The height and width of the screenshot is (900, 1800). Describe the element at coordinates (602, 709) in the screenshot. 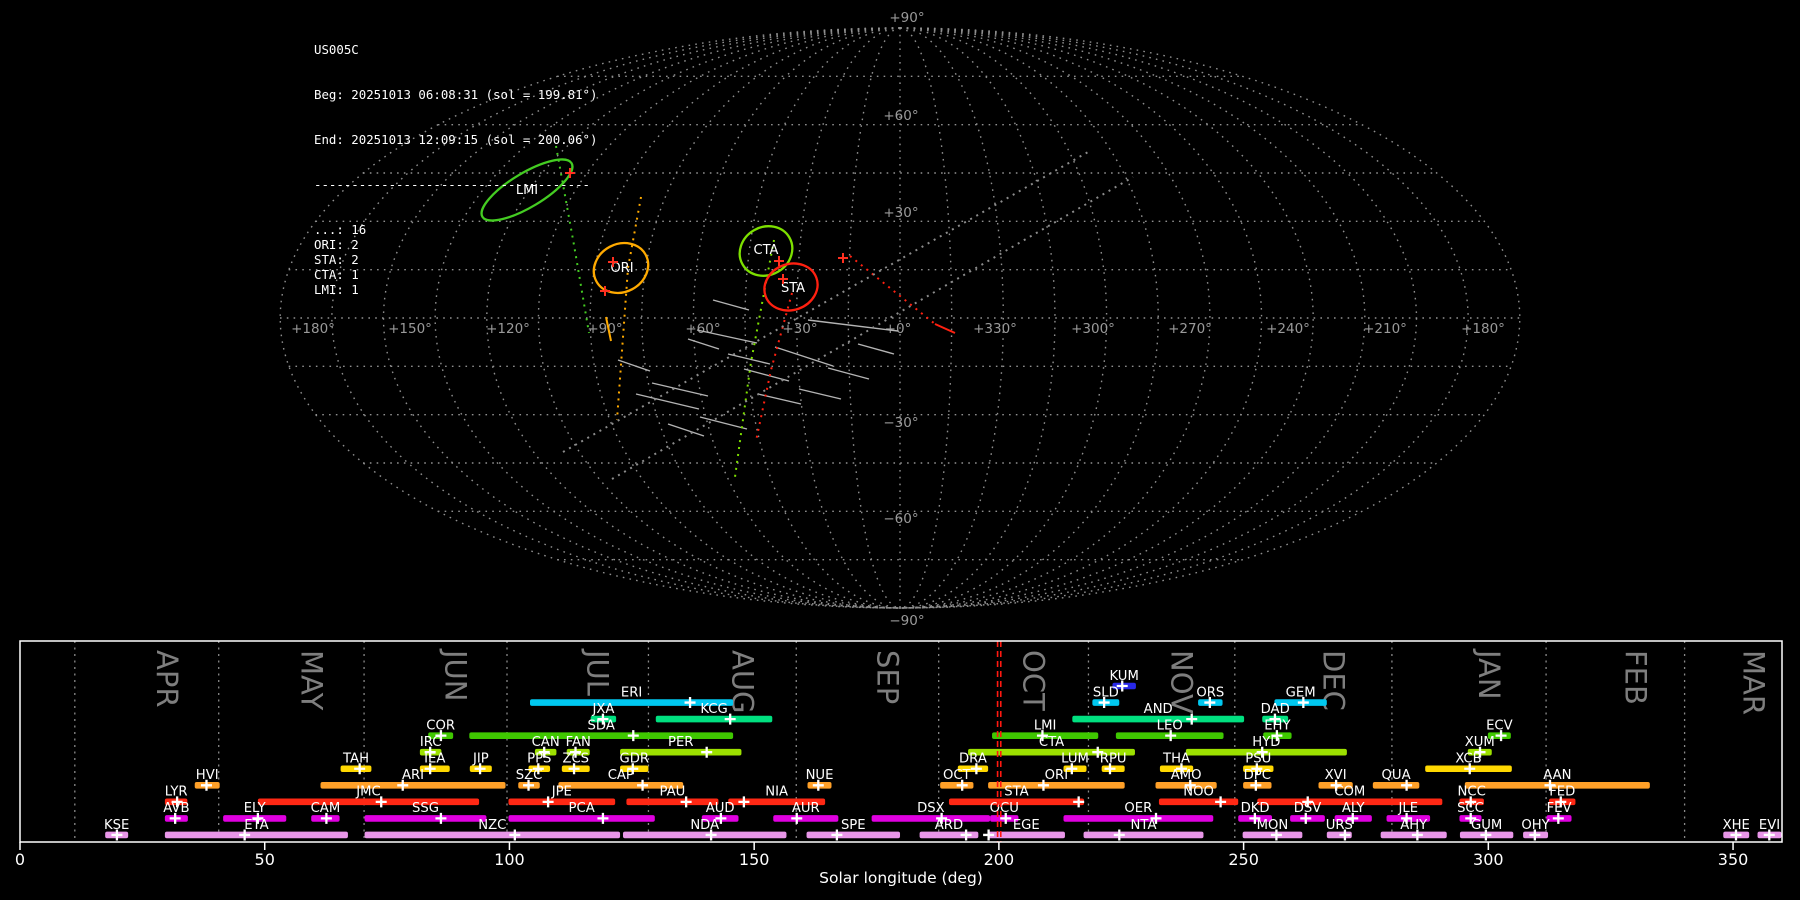

I see `shower-label-JXA: JXA` at that location.